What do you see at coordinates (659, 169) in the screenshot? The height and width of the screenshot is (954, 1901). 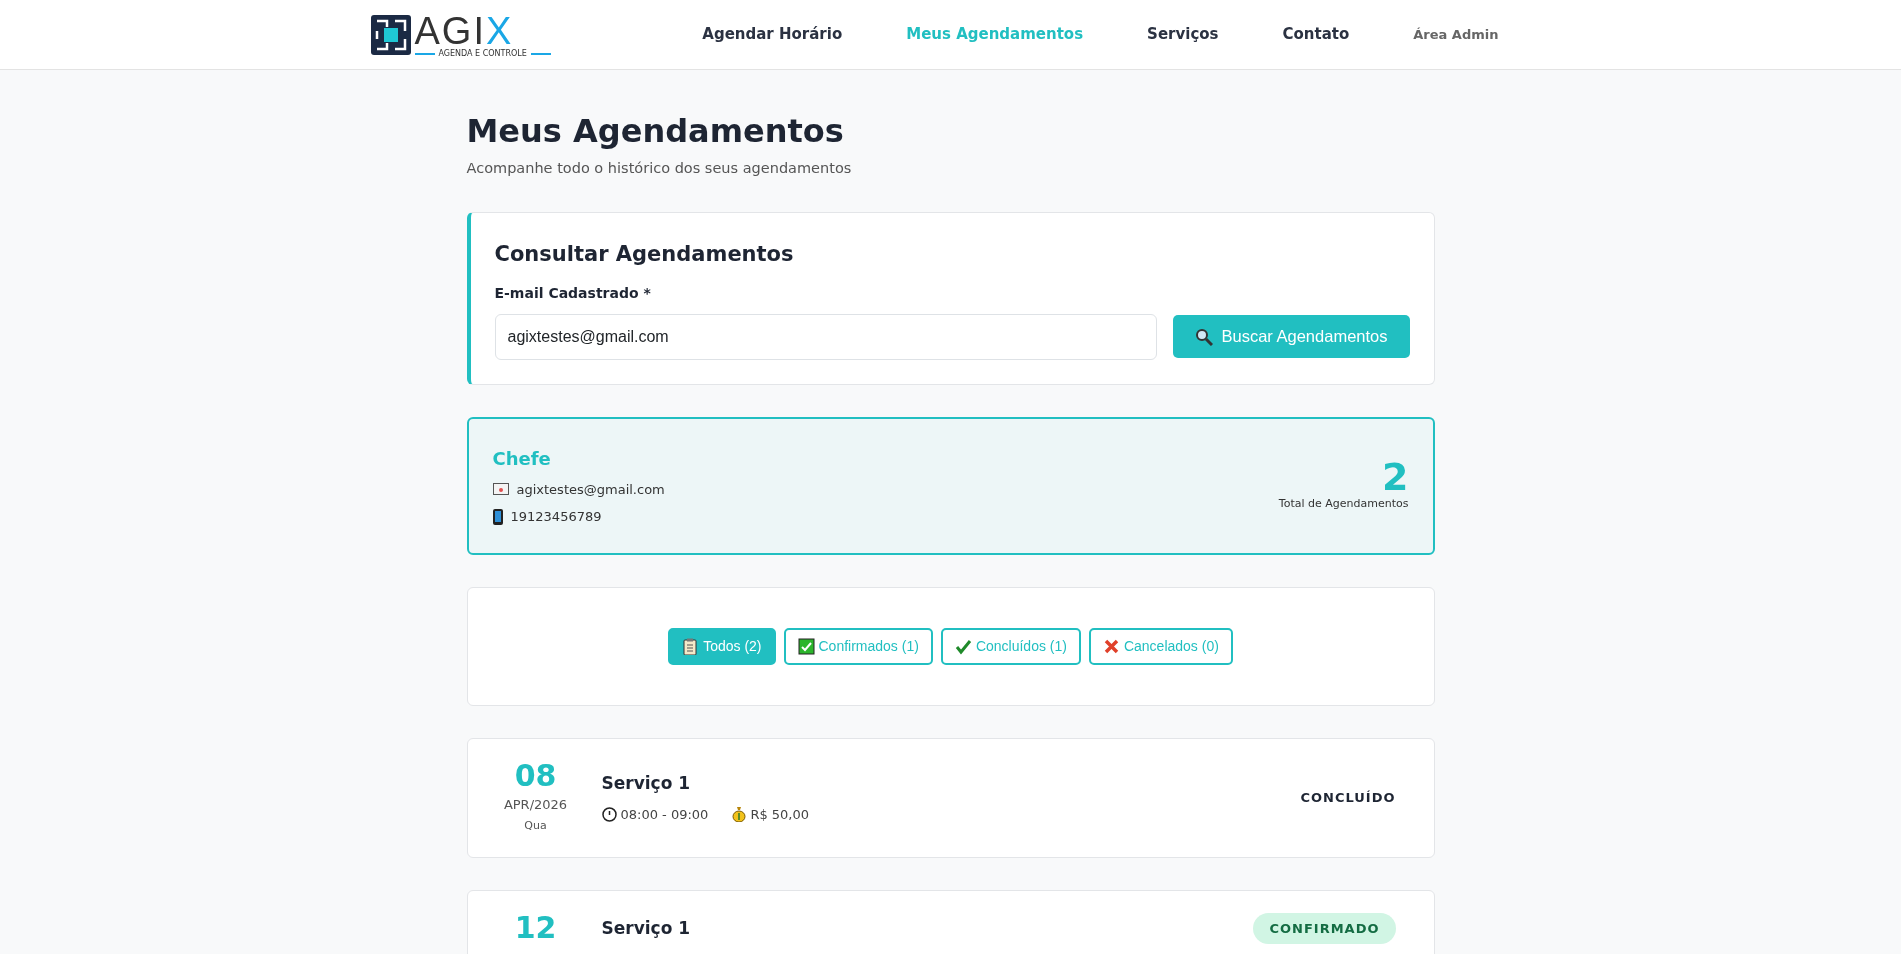 I see `page-subtitle: Acompanhe todo o histórico dos seus agendamentos` at bounding box center [659, 169].